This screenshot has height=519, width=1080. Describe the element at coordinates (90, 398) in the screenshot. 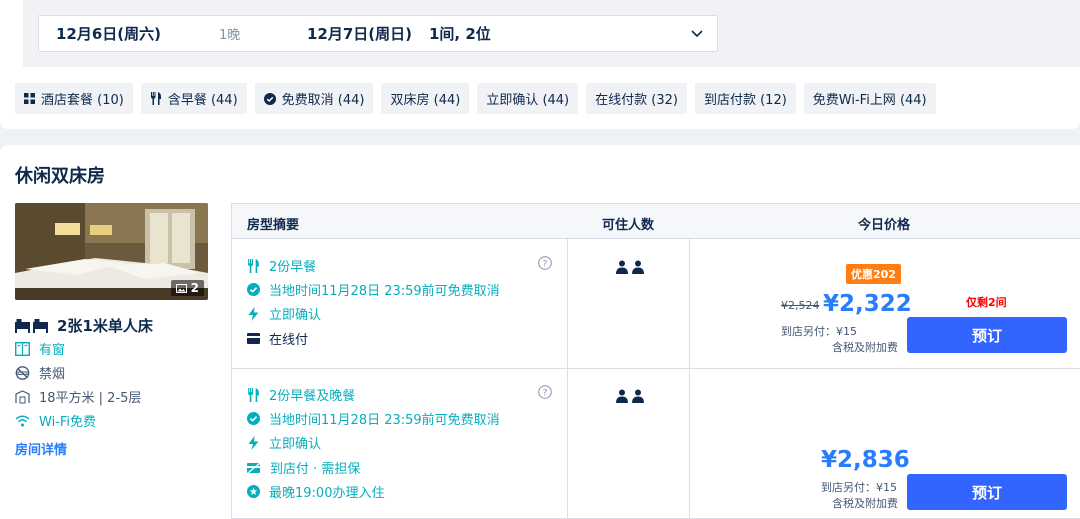

I see `feature-label: 18平方米 | 2-5层` at that location.